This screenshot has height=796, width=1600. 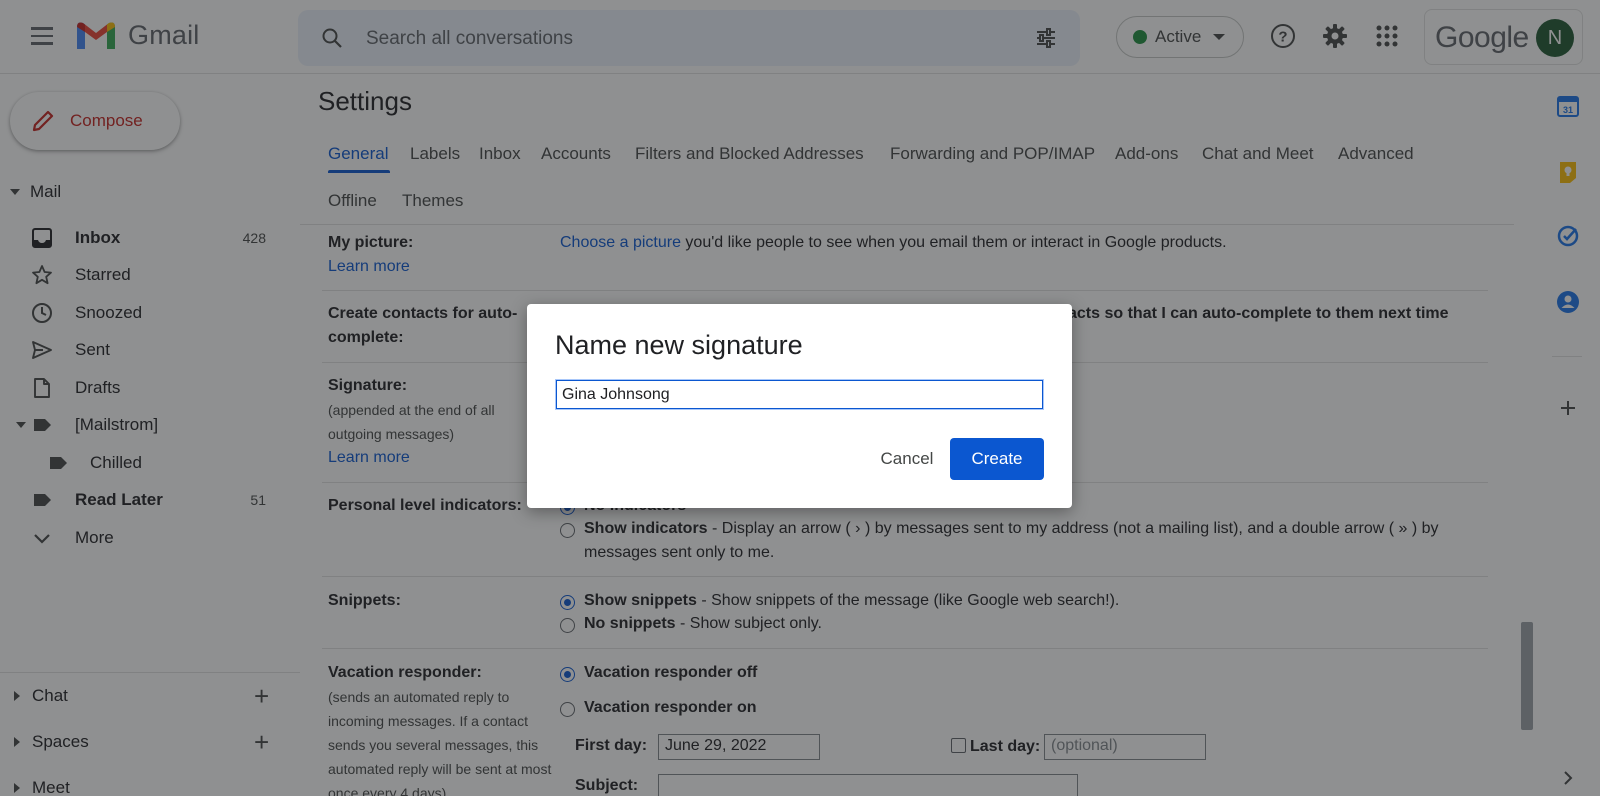 I want to click on name-signature-dialog: Name new signature Cancel Create, so click(x=799, y=406).